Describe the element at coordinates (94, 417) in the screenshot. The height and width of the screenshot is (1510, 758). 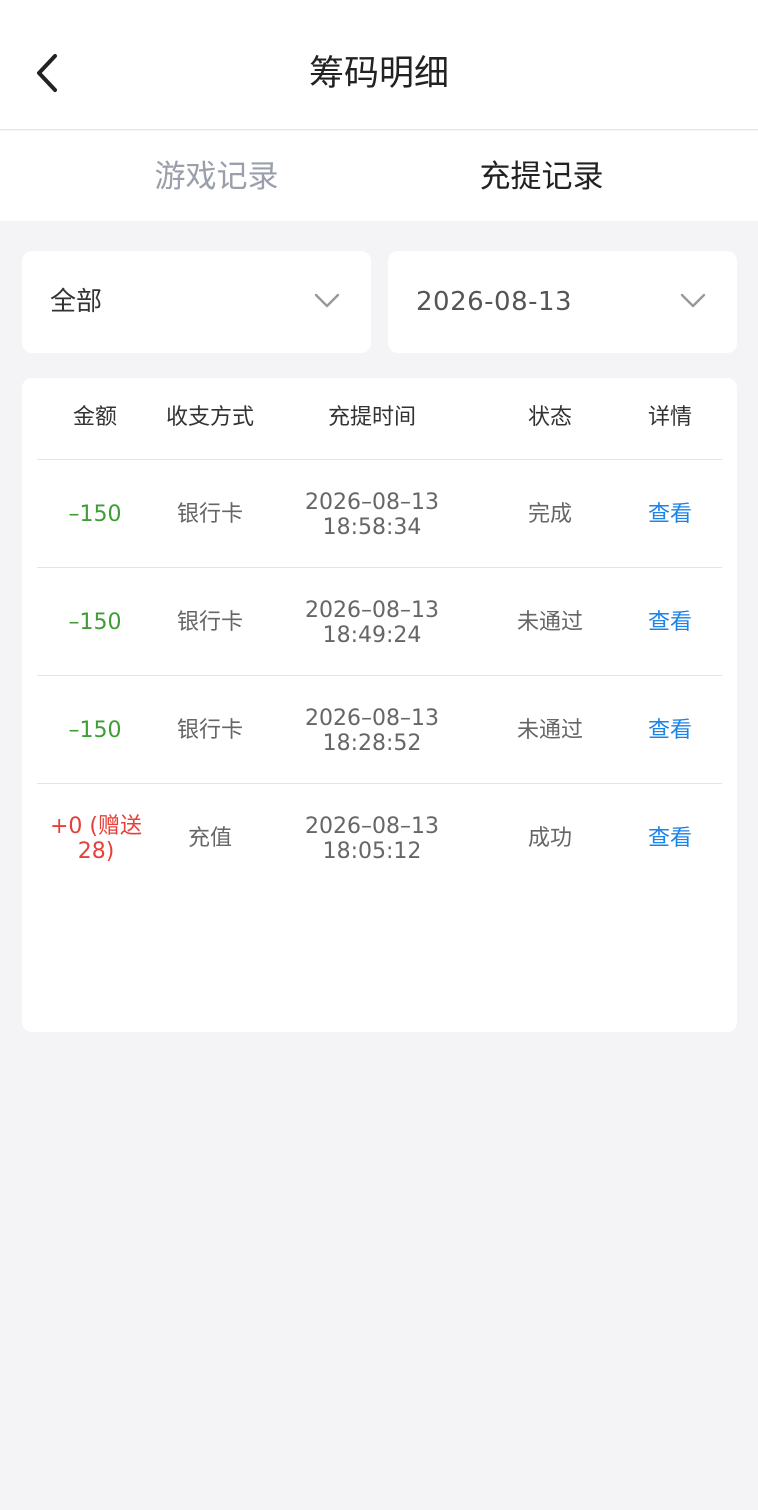
I see `column-header-amount: 金额` at that location.